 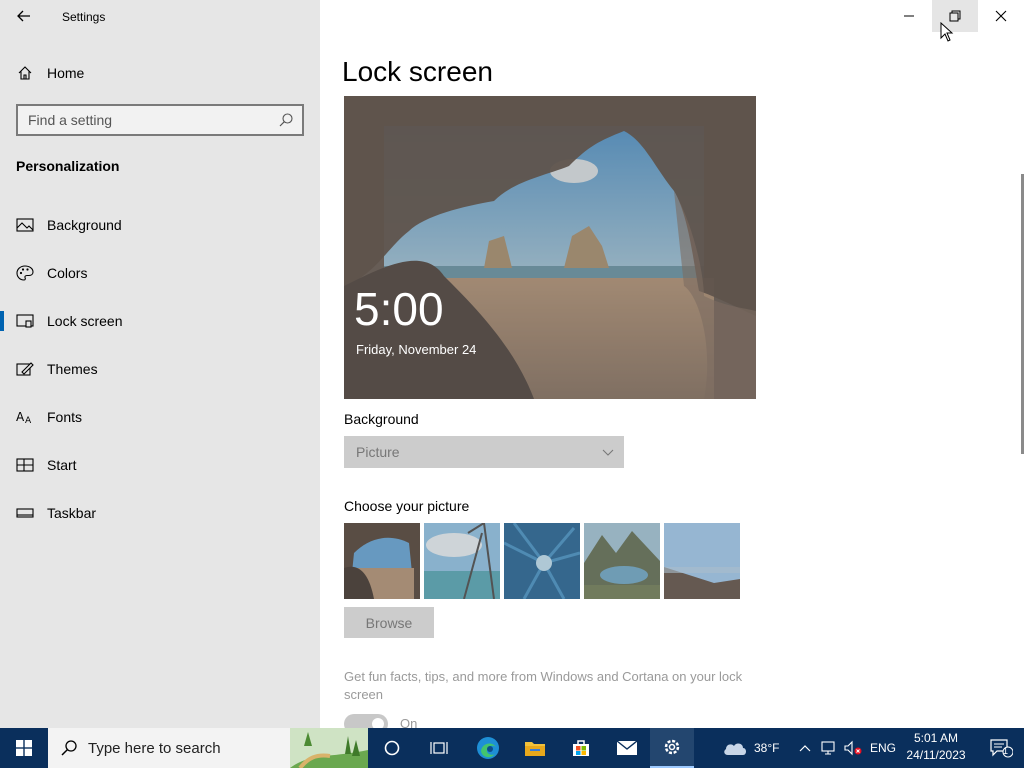 I want to click on chevron-up-icon, so click(x=805, y=748).